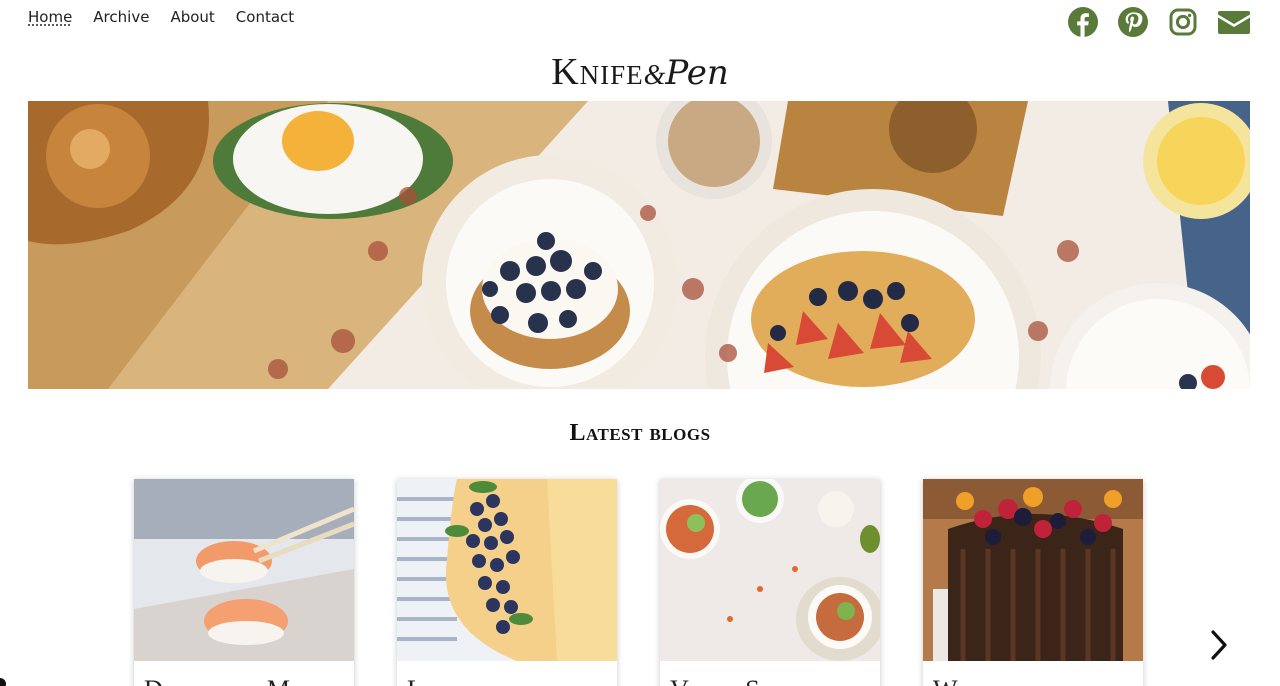 The height and width of the screenshot is (686, 1280). I want to click on blog-card: Date-night Make, so click(244, 582).